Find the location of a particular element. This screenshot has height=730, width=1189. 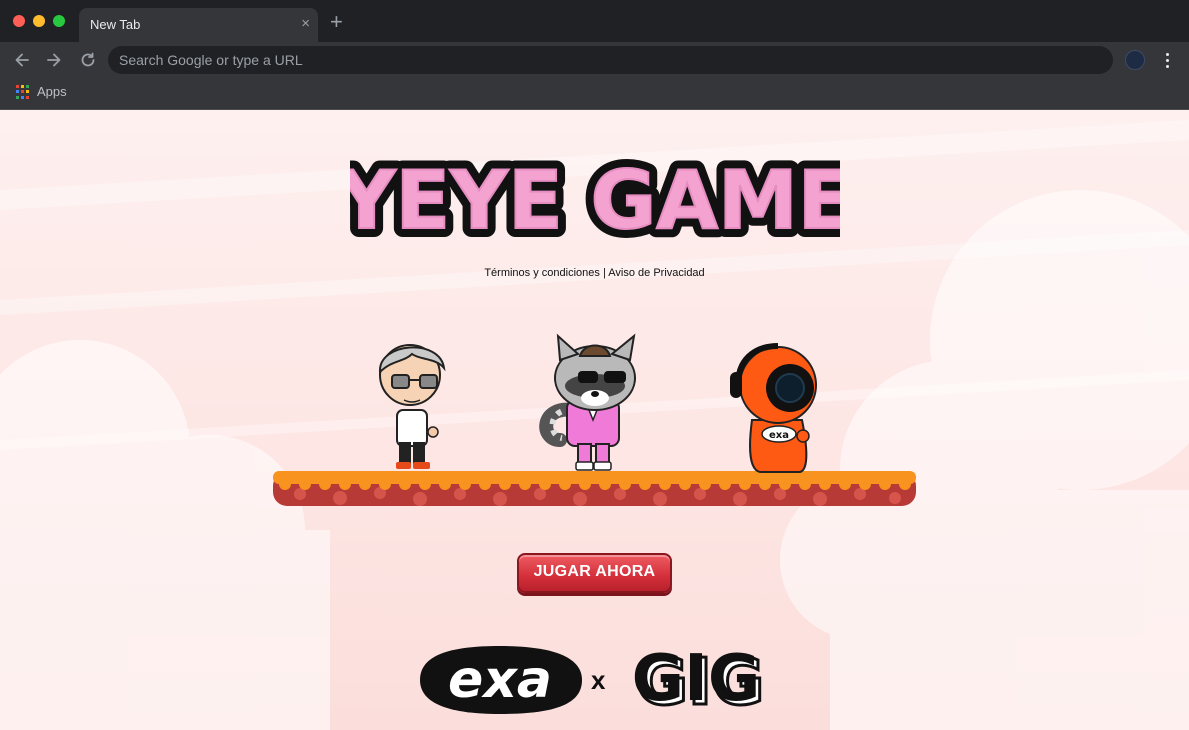

logos-separator: x is located at coordinates (598, 680).